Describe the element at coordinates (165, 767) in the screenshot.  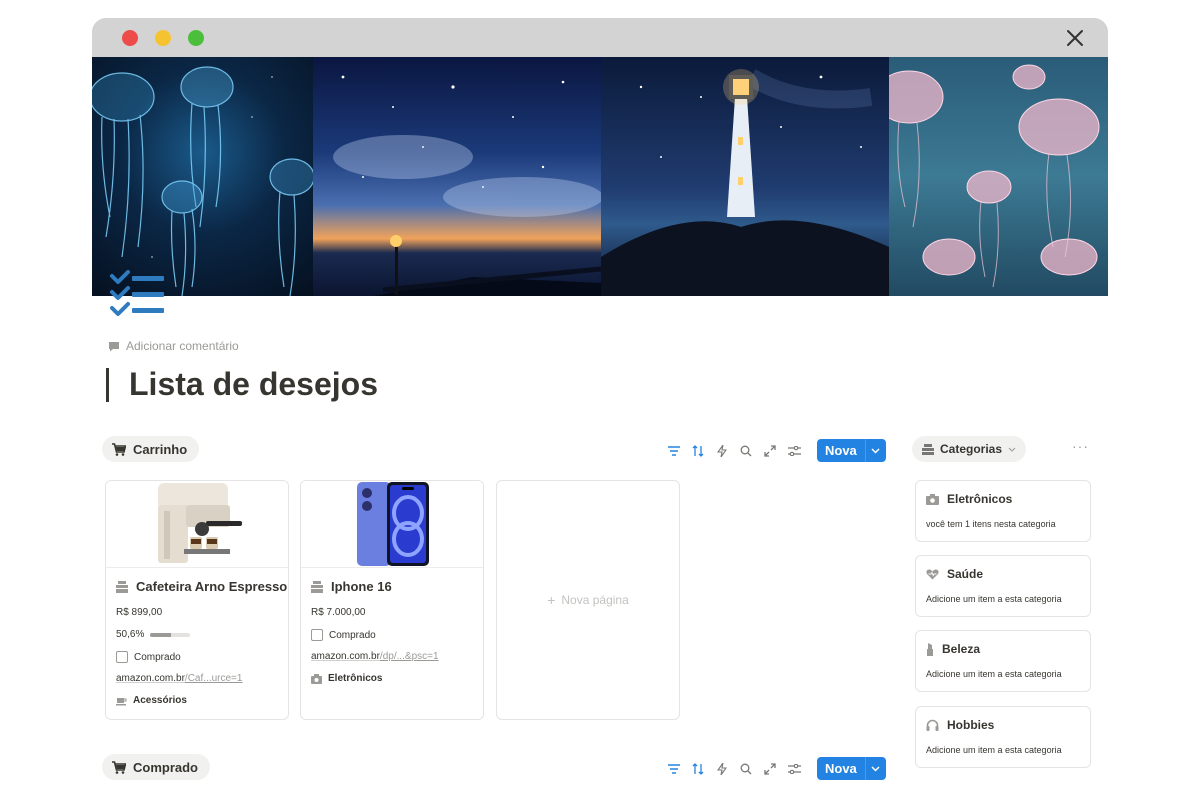
I see `view-tab-label: Comprado` at that location.